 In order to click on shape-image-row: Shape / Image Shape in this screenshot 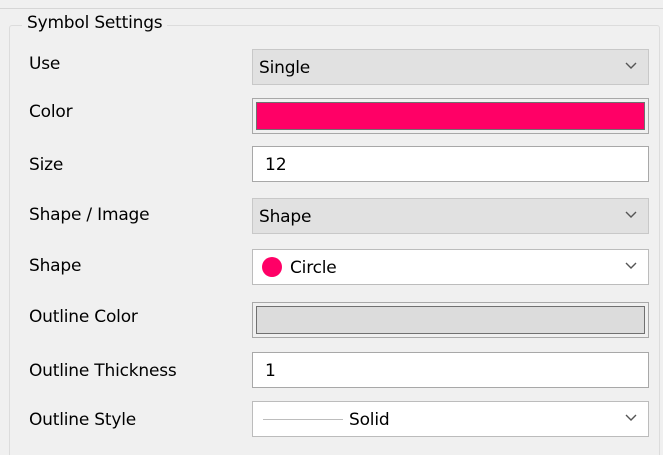, I will do `click(331, 217)`.